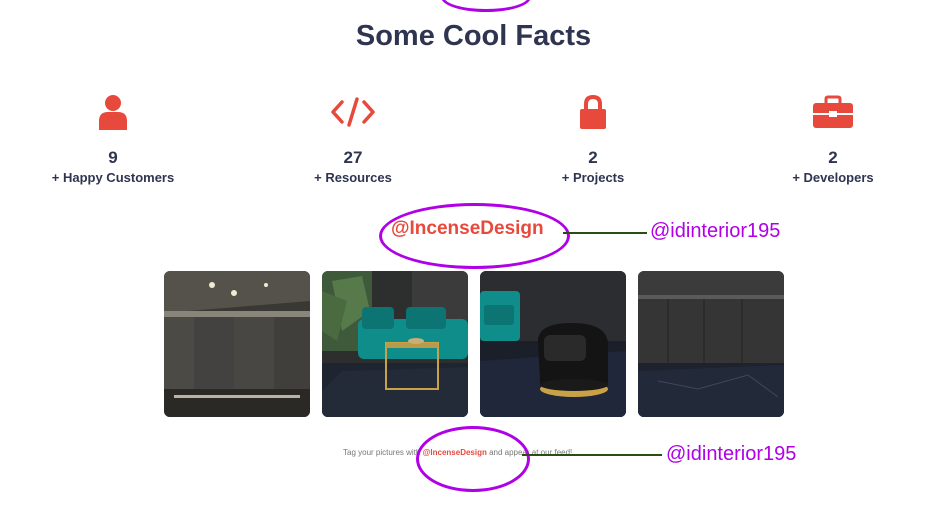 This screenshot has height=531, width=947. Describe the element at coordinates (395, 344) in the screenshot. I see `gallery-image-sofa` at that location.